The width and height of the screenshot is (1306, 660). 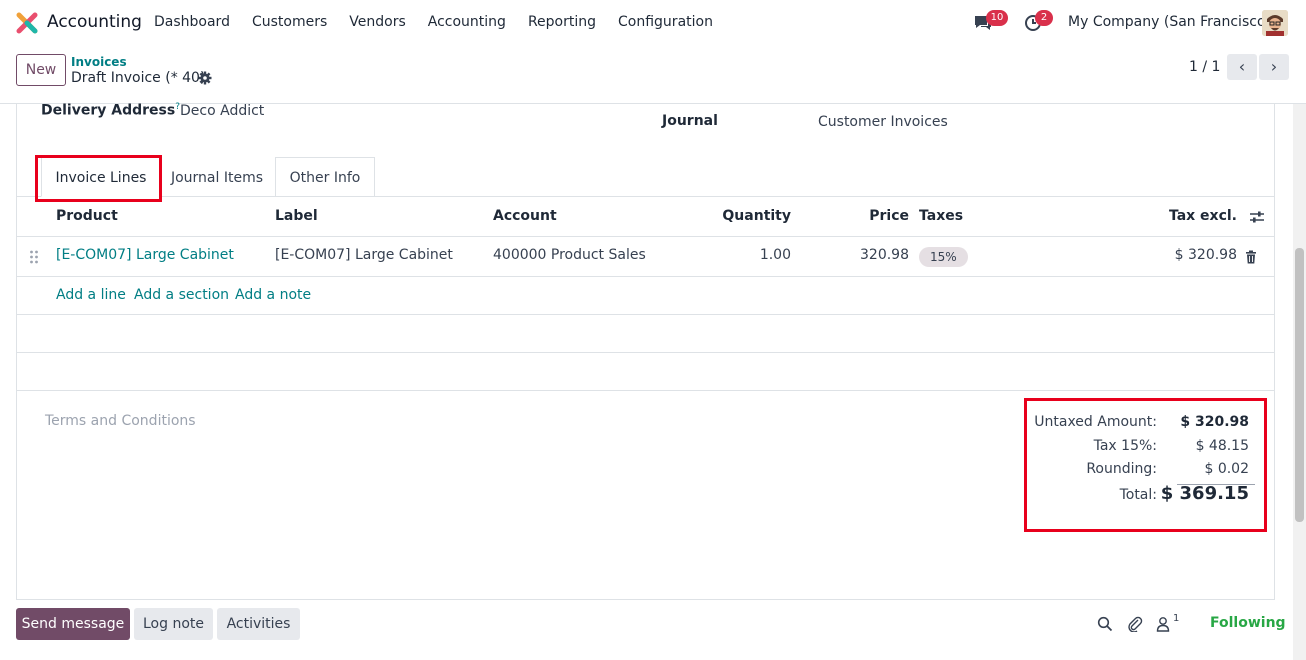 I want to click on cell-label: [E-COM07] Large Cabinet, so click(x=364, y=255).